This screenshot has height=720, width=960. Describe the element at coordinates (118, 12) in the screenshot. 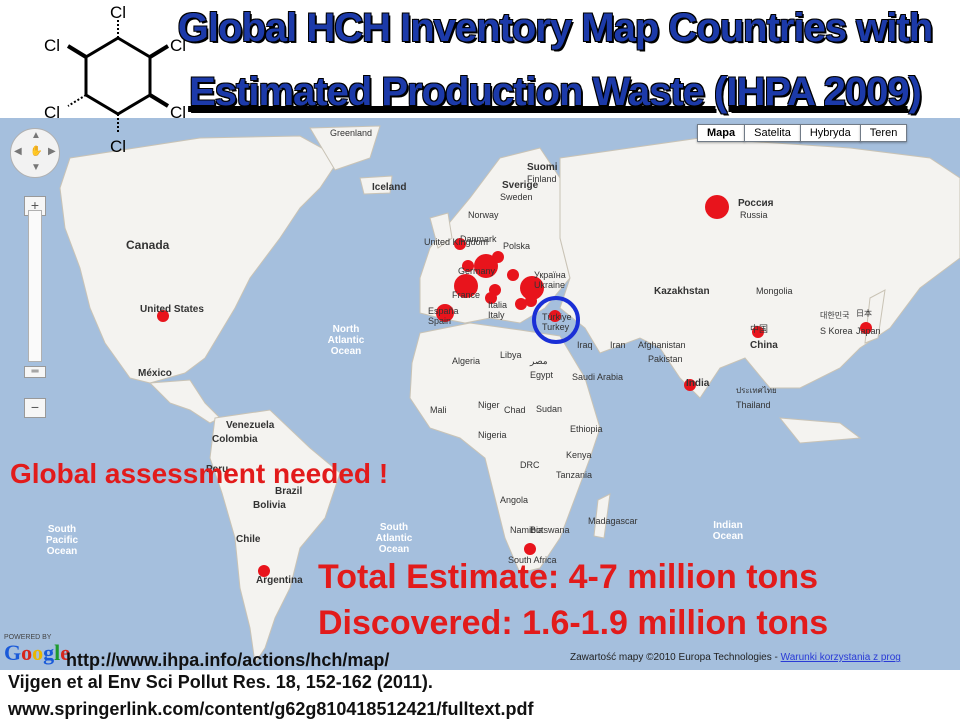

I see `cl-atom-top: Cl` at that location.